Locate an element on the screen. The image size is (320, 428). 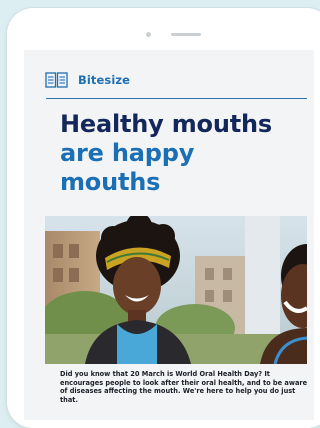
header-divider is located at coordinates (176, 98).